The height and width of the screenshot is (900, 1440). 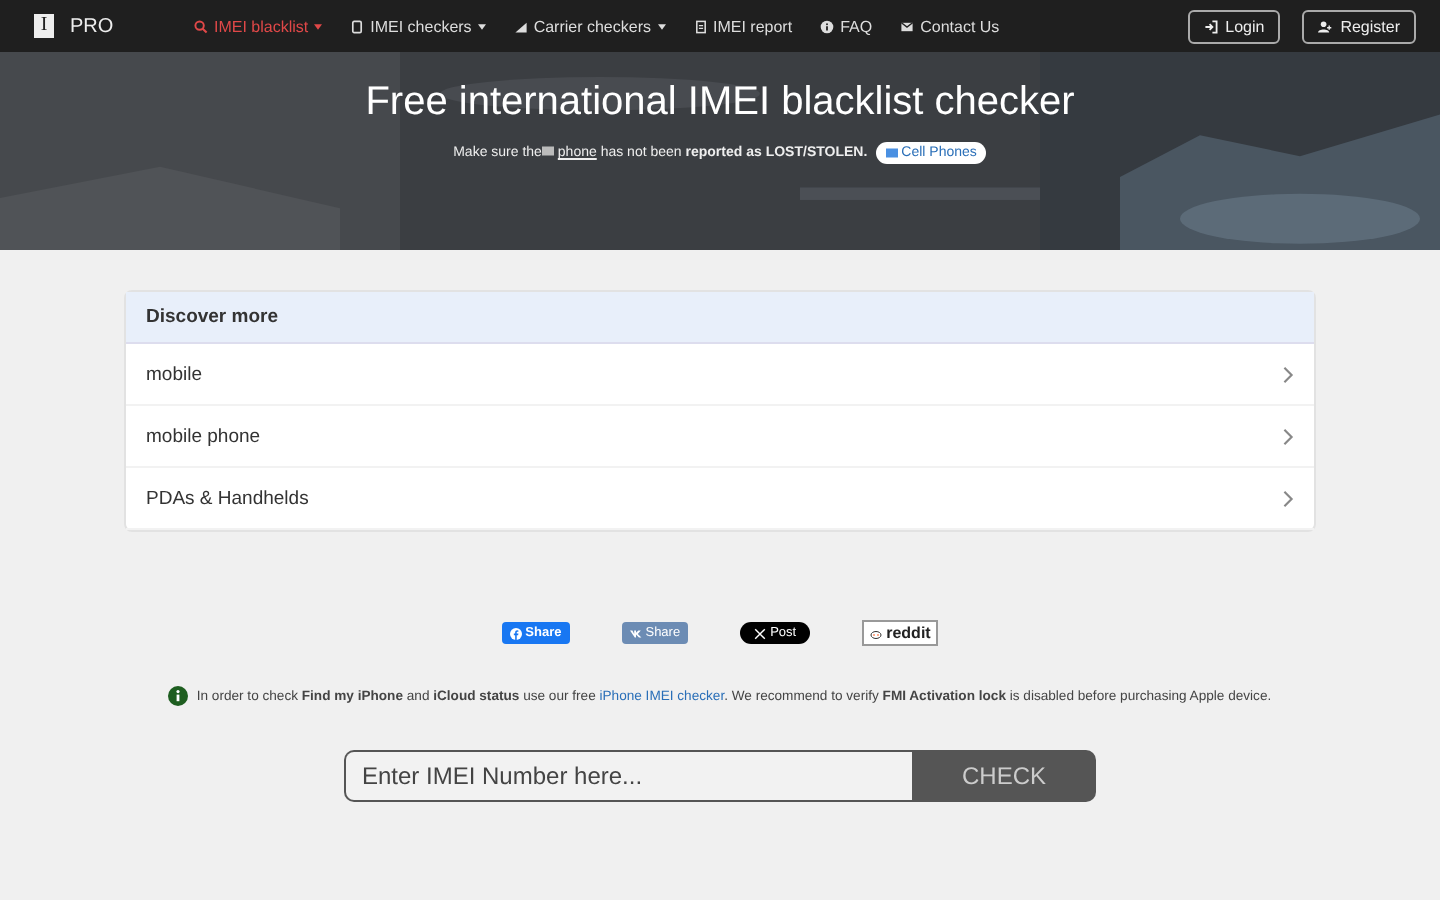 I want to click on signal-icon, so click(x=520, y=26).